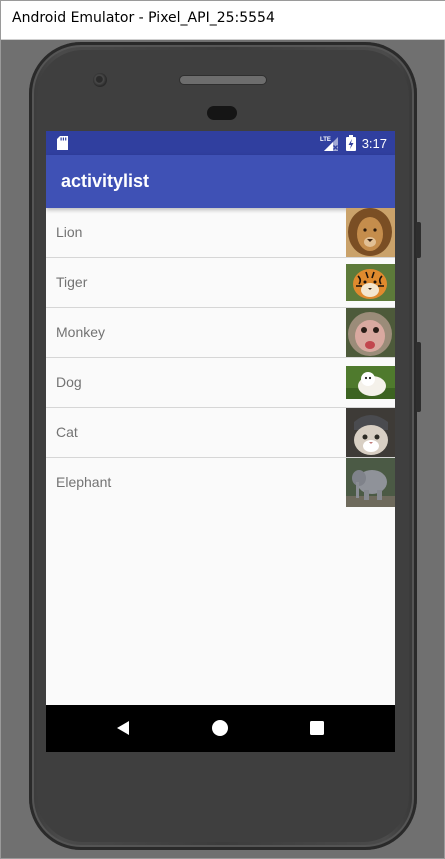 The image size is (445, 859). What do you see at coordinates (350, 143) in the screenshot?
I see `battery-charging-icon` at bounding box center [350, 143].